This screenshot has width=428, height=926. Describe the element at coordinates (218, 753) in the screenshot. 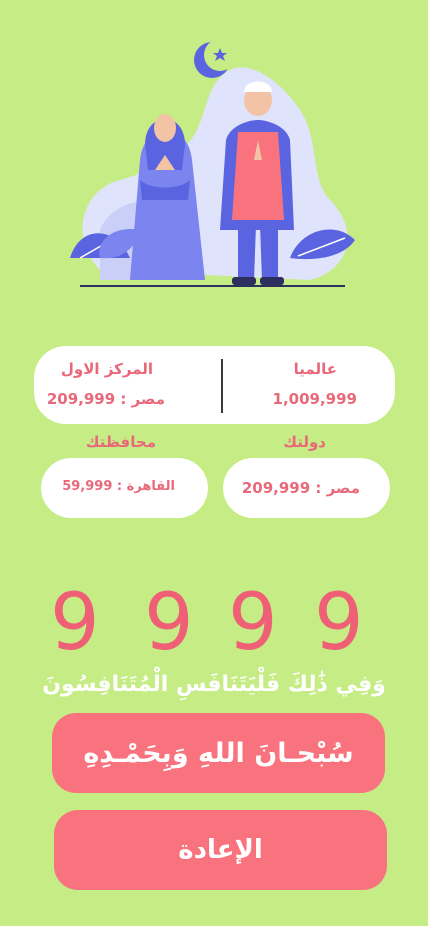

I see `tasbih-button: سُبْحـانَ اللهِ وَبِحَمْـدِهِ` at that location.